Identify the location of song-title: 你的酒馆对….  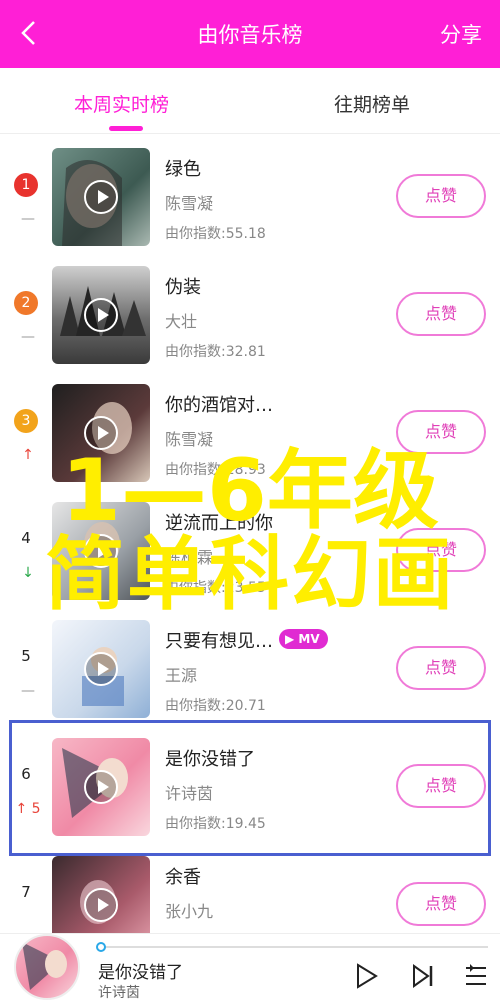
(219, 405).